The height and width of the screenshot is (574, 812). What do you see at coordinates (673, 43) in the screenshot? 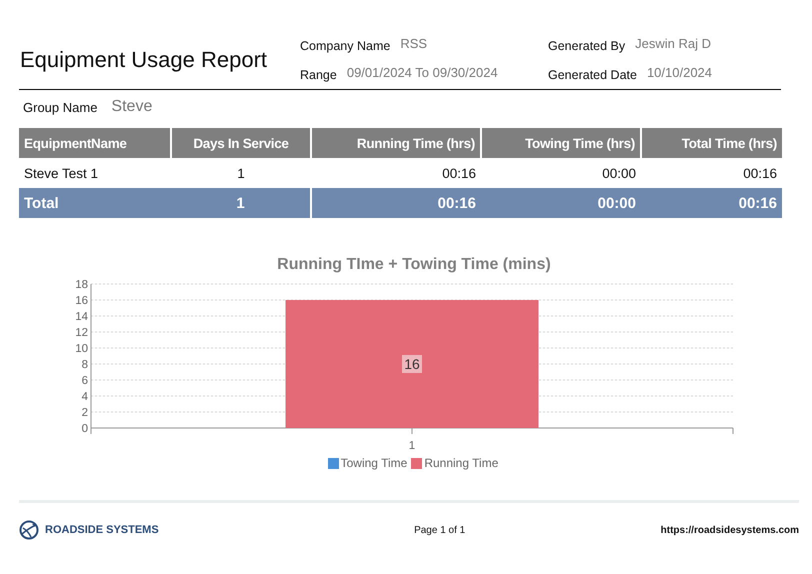
I see `field-value: Jeswin Raj D` at bounding box center [673, 43].